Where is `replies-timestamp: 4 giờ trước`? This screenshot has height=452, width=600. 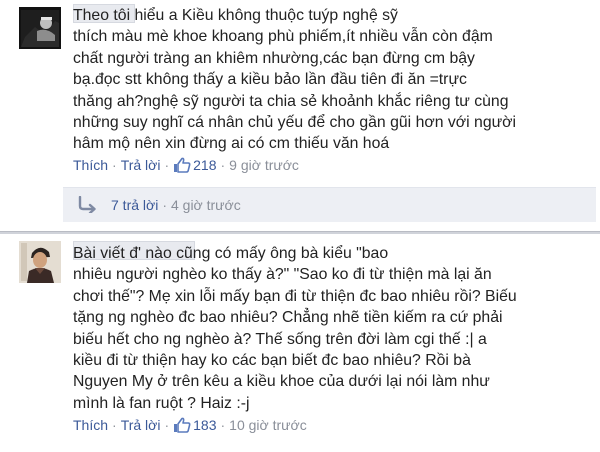 replies-timestamp: 4 giờ trước is located at coordinates (205, 205).